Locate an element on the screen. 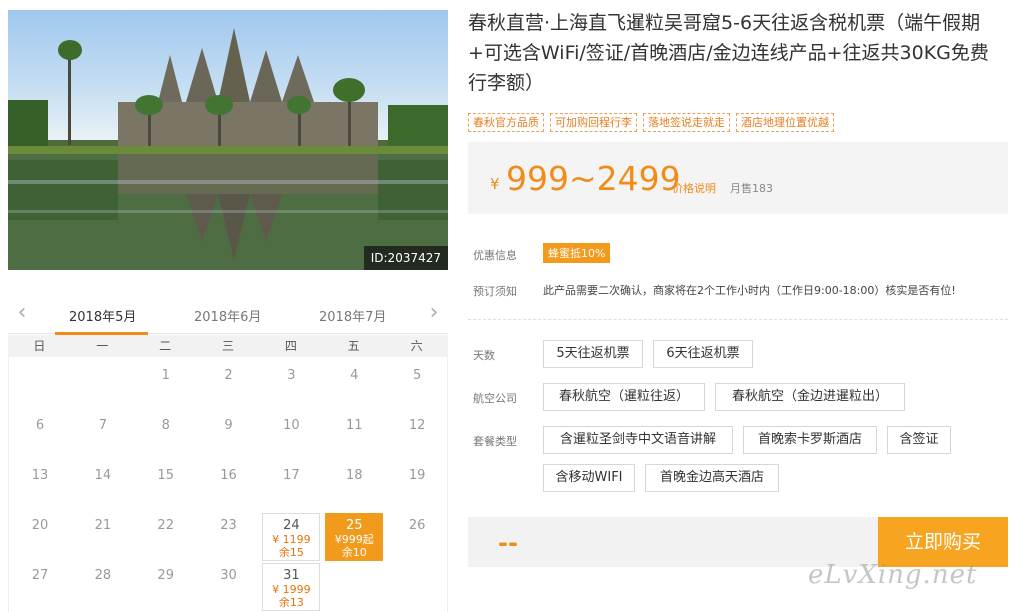 This screenshot has height=612, width=1012. calendar-day: 6 is located at coordinates (40, 432).